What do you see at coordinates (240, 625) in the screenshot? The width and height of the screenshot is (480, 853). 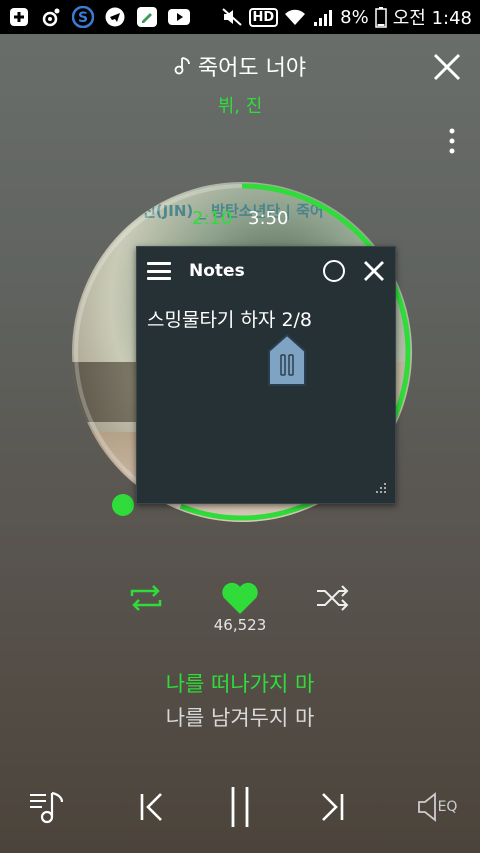 I see `likes-count: 46,523` at bounding box center [240, 625].